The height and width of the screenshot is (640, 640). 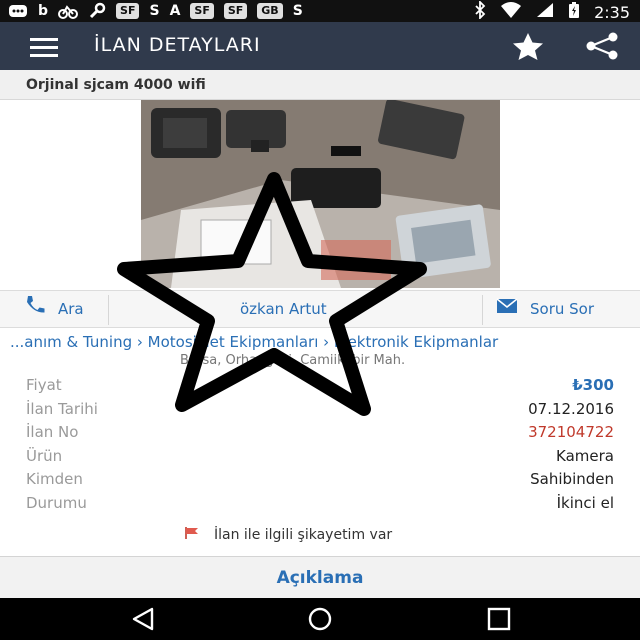 I want to click on share-icon, so click(x=602, y=46).